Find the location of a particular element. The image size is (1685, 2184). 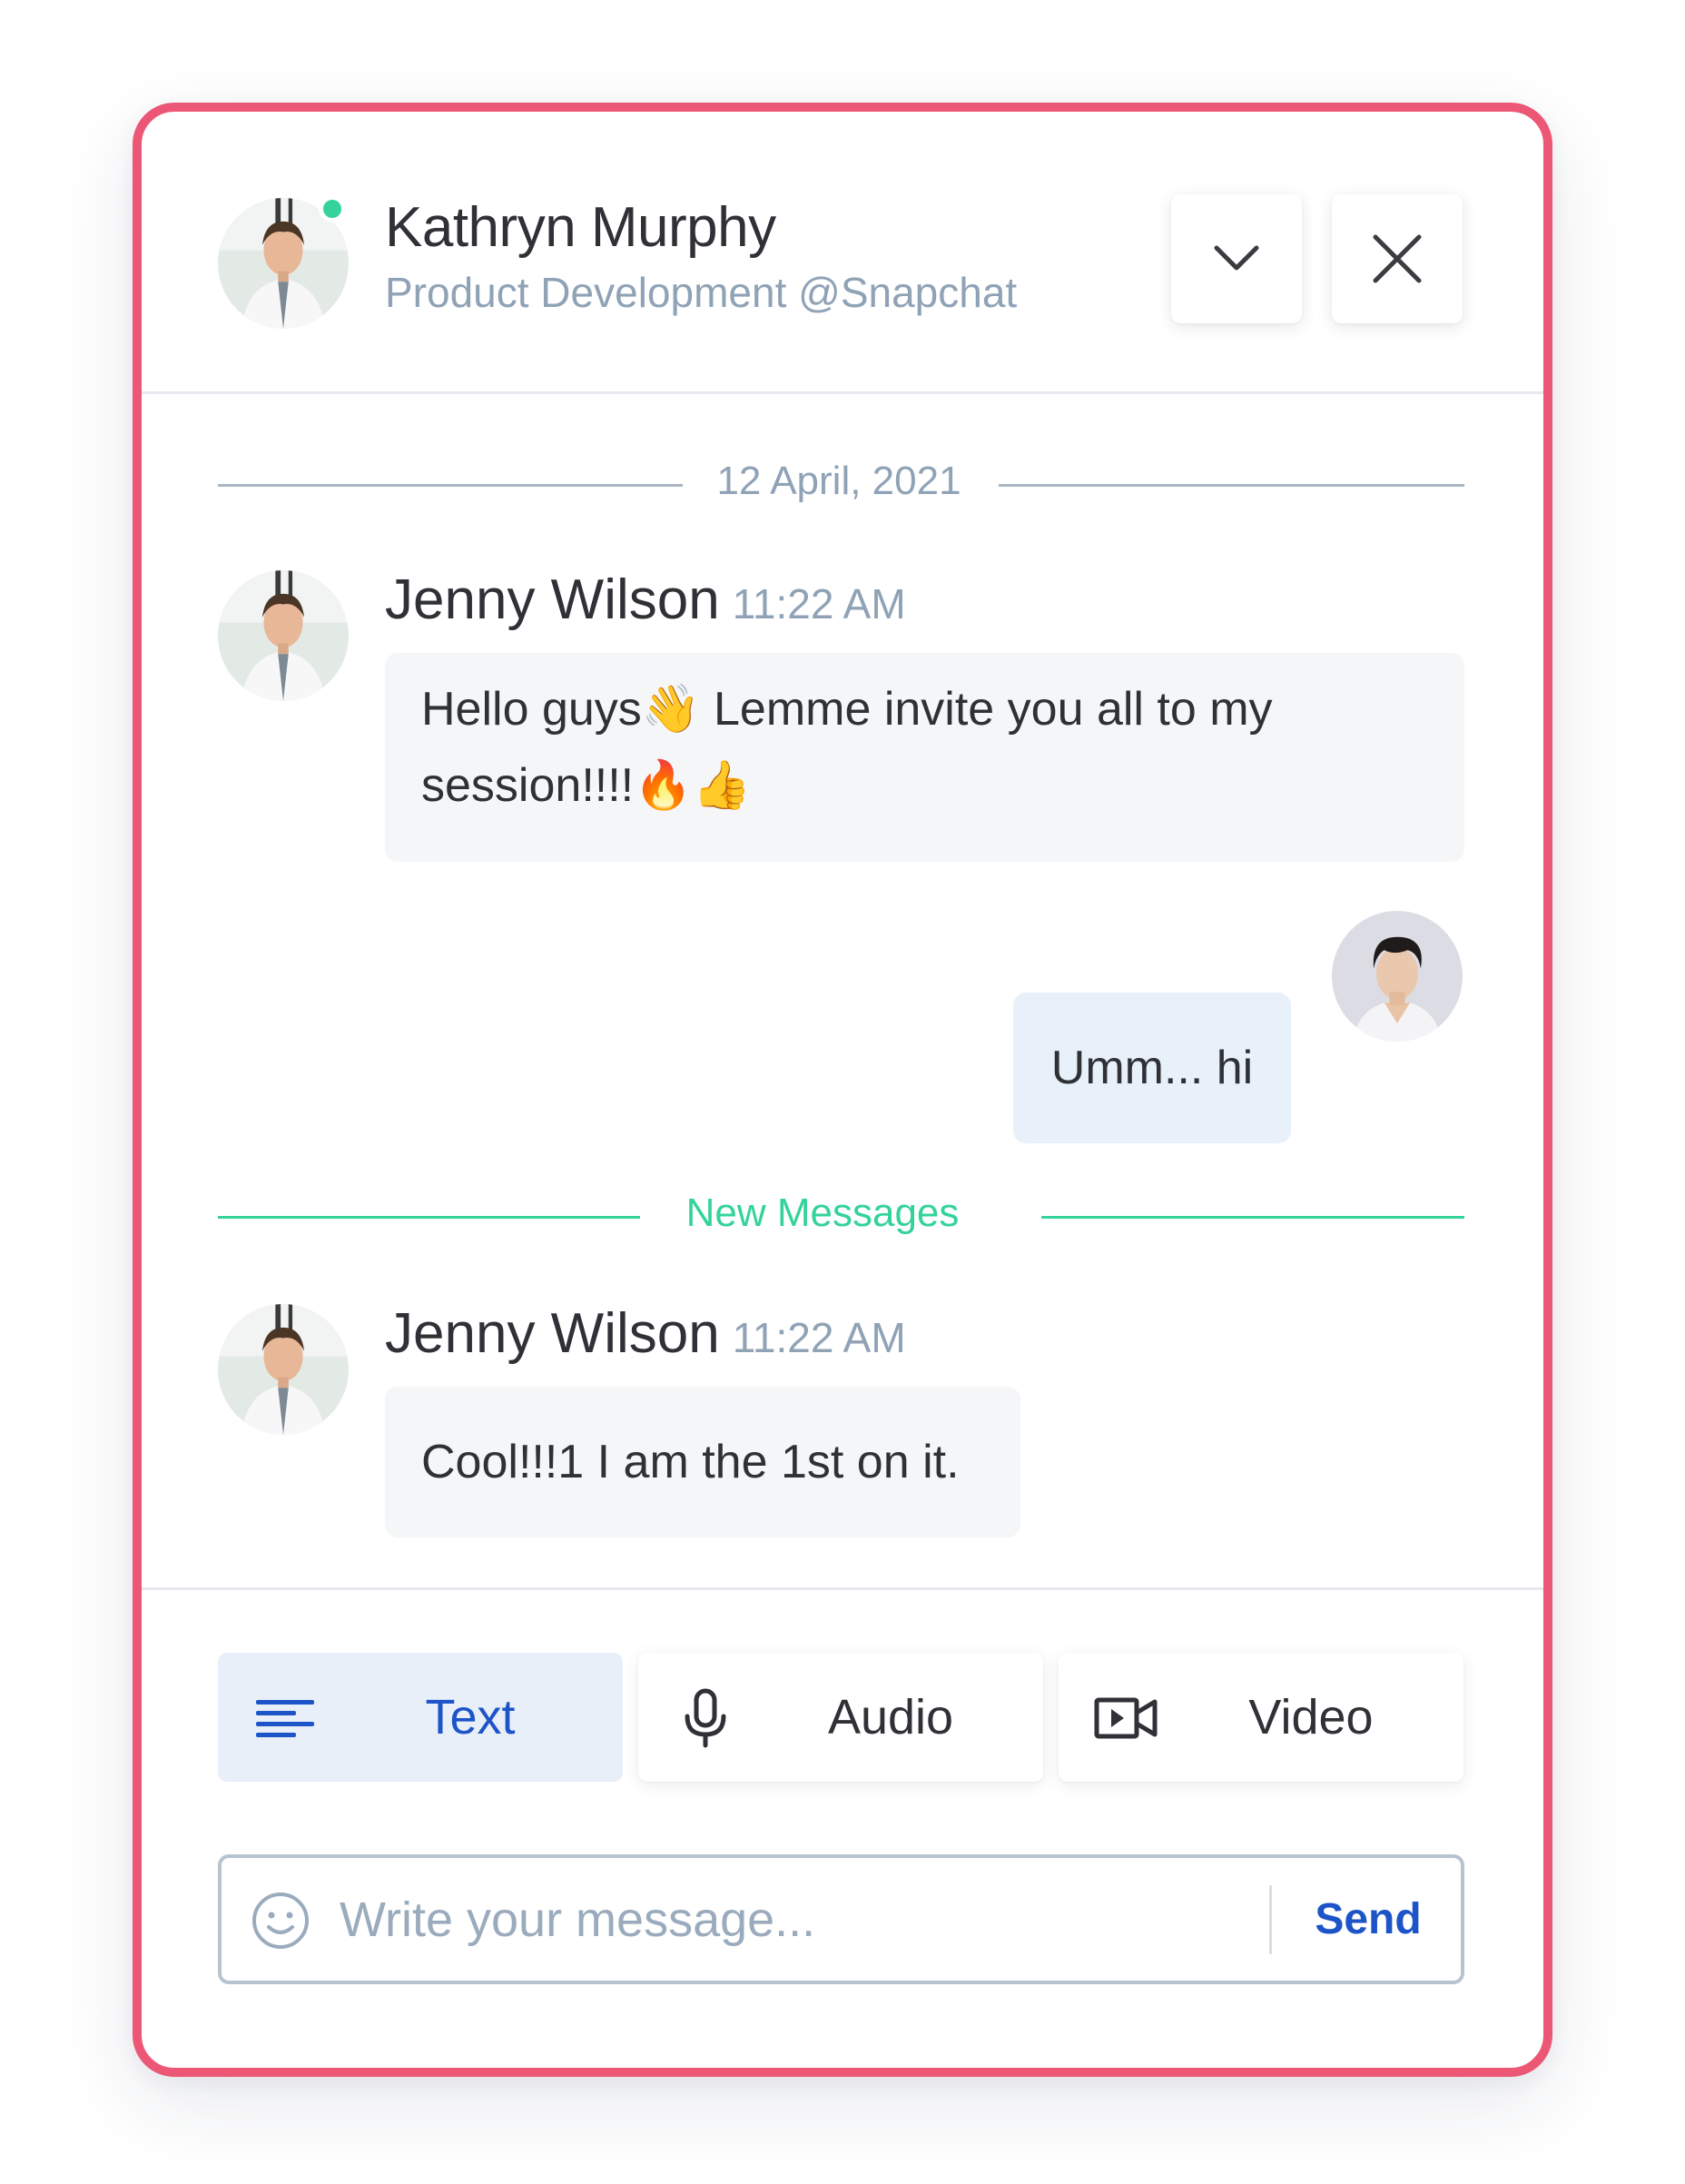

message-bubble: Cool!!!1 I am the 1st on it. is located at coordinates (702, 1462).